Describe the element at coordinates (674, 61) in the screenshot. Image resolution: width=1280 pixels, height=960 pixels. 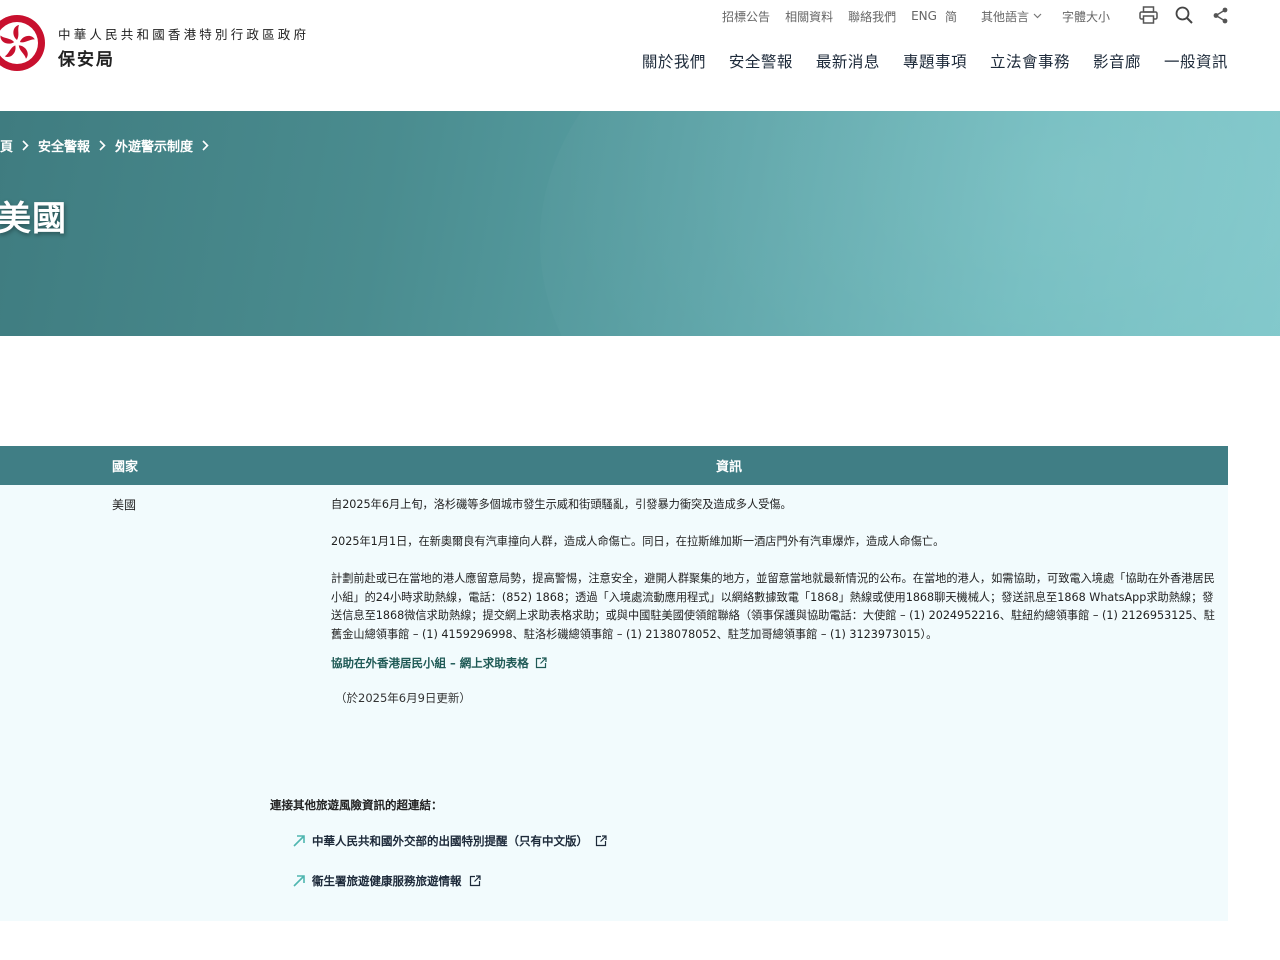
I see `nav-about-us: 關於我們` at that location.